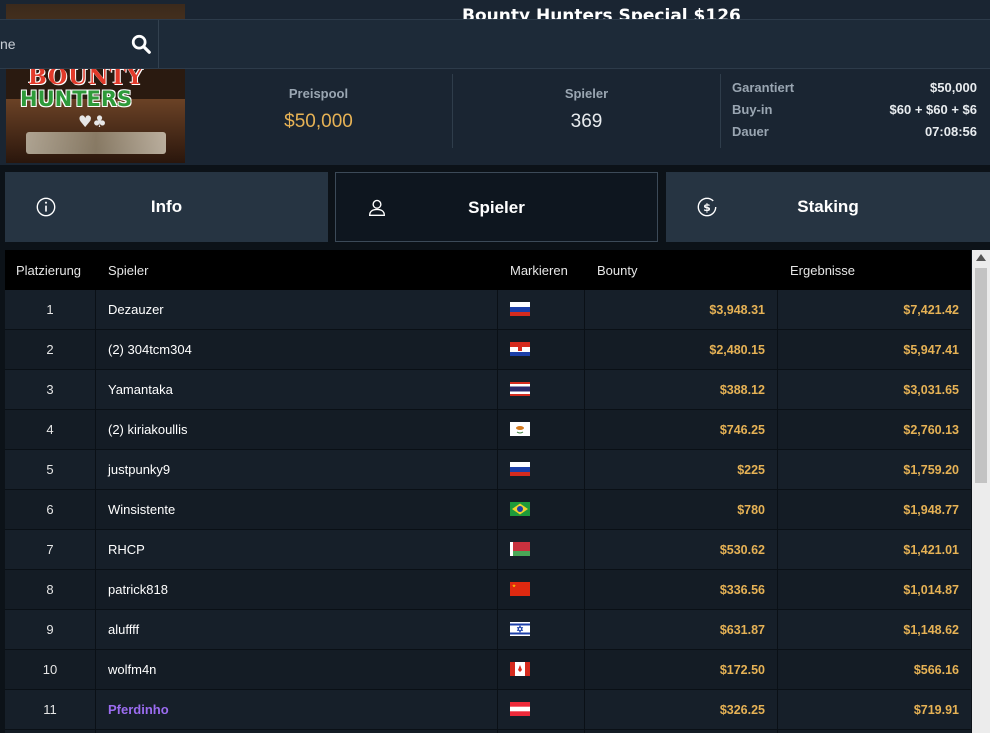 Image resolution: width=990 pixels, height=733 pixels. I want to click on result-cell: $1,948.77, so click(931, 510).